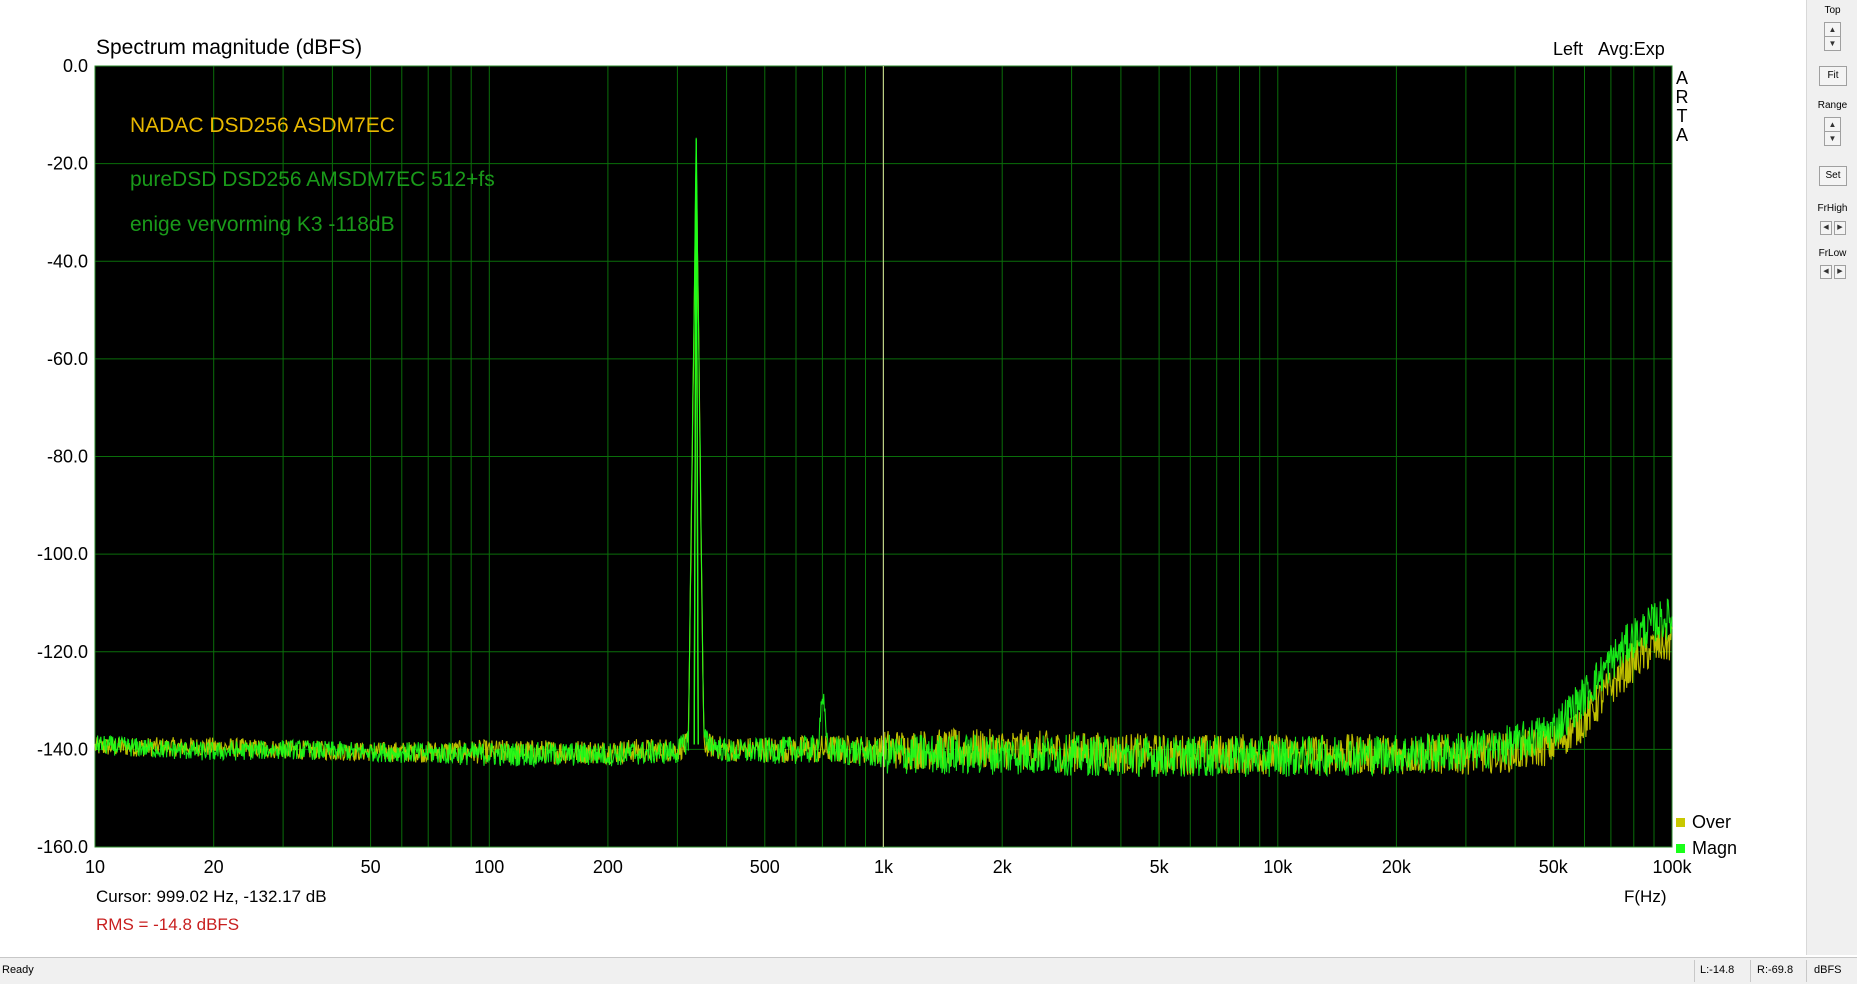  What do you see at coordinates (928, 970) in the screenshot?
I see `status-bar: Ready L:-14.8 R:-69.8 dBFS` at bounding box center [928, 970].